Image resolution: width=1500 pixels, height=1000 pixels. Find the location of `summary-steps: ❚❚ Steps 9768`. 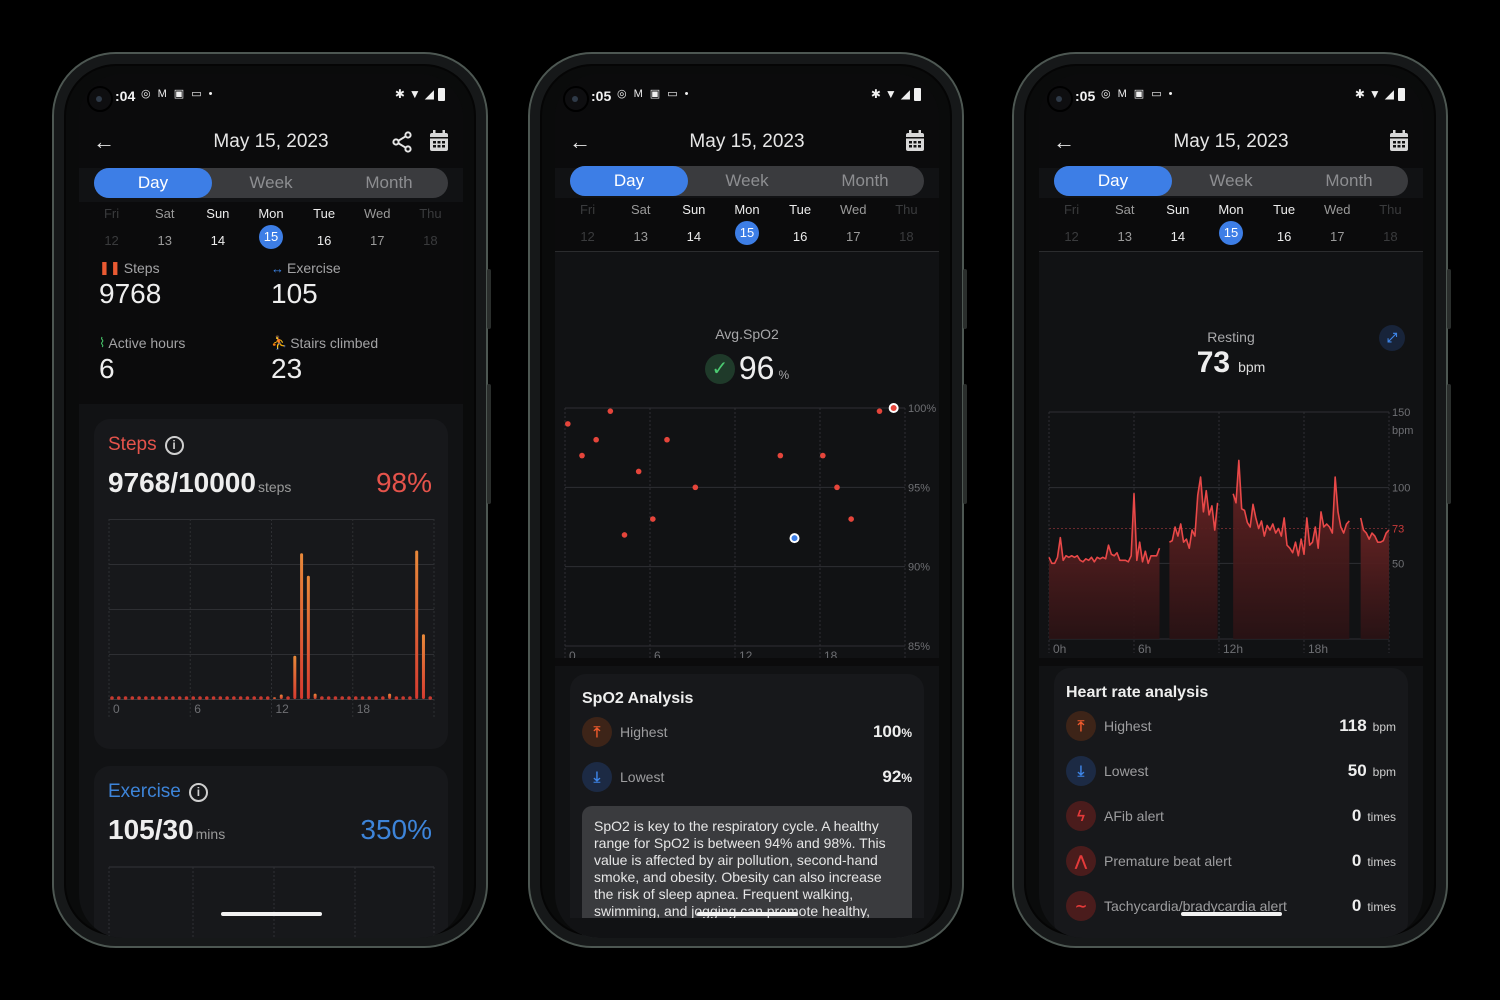

summary-steps: ❚❚ Steps 9768 is located at coordinates (184, 285).